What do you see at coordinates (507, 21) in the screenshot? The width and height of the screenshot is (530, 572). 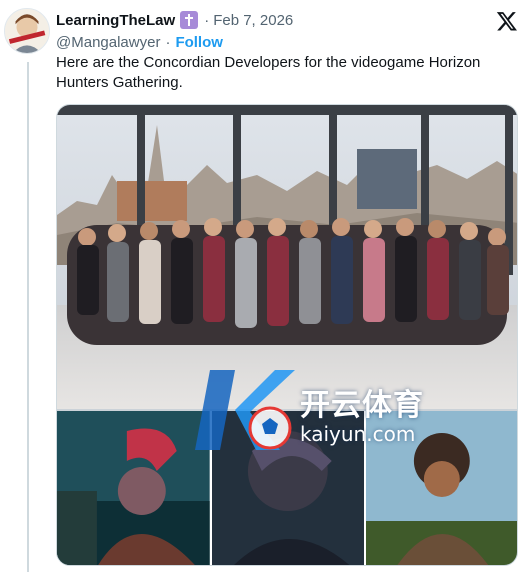 I see `x-logo-icon` at bounding box center [507, 21].